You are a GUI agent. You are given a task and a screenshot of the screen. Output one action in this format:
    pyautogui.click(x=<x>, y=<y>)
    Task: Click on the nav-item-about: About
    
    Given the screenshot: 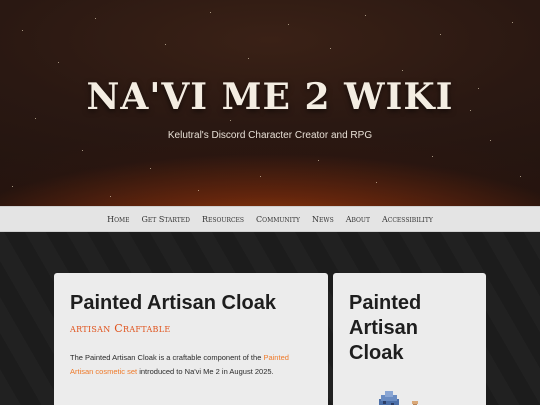 What is the action you would take?
    pyautogui.click(x=358, y=219)
    